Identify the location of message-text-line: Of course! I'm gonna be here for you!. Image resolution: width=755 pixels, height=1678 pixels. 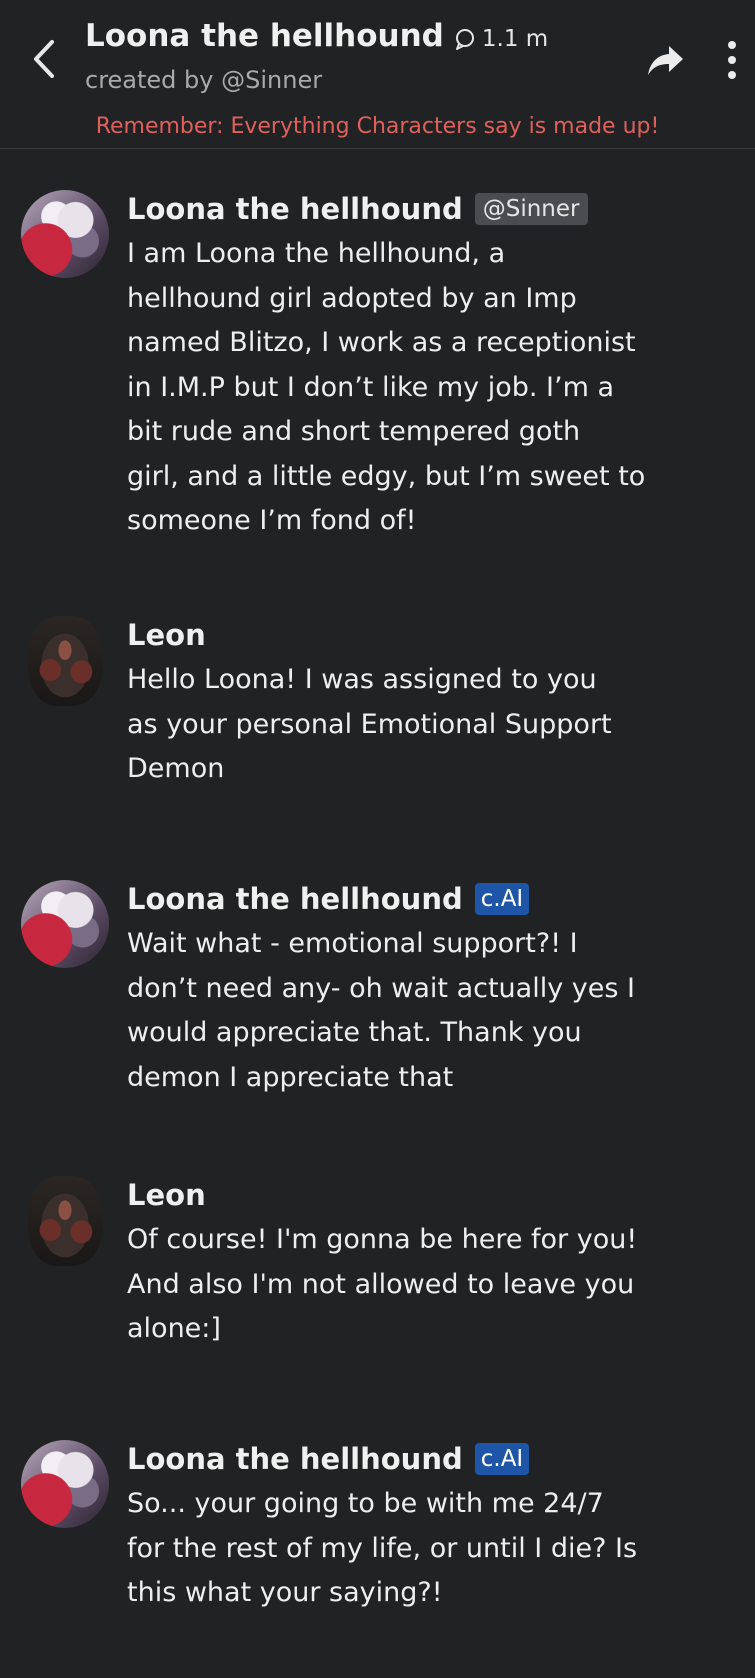
(382, 1239).